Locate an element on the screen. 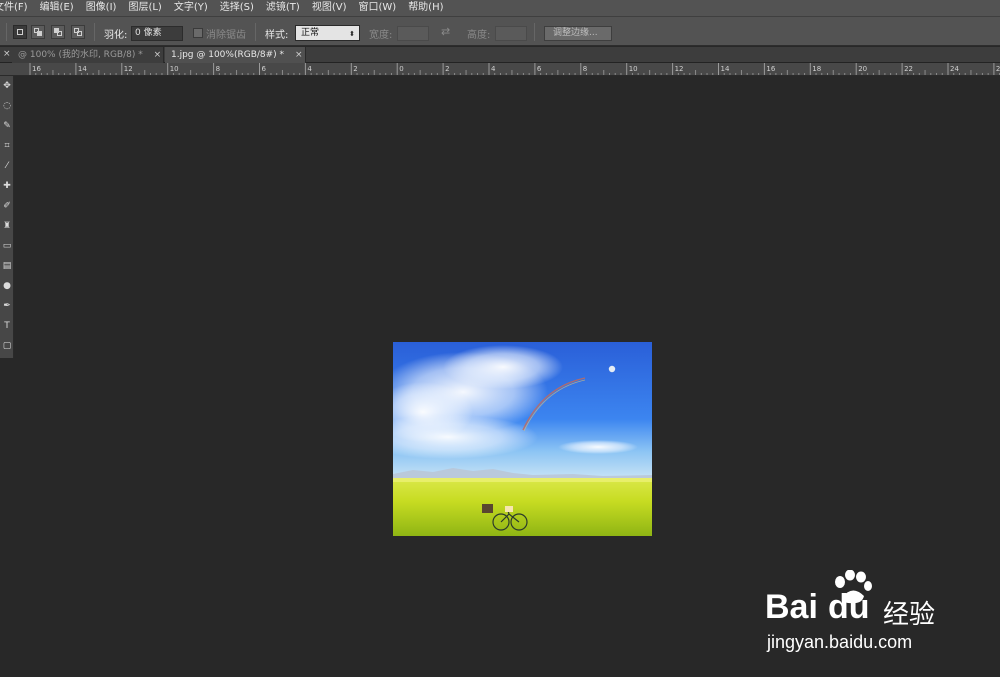 The width and height of the screenshot is (1000, 677). menu-select: 选择(S) is located at coordinates (237, 8).